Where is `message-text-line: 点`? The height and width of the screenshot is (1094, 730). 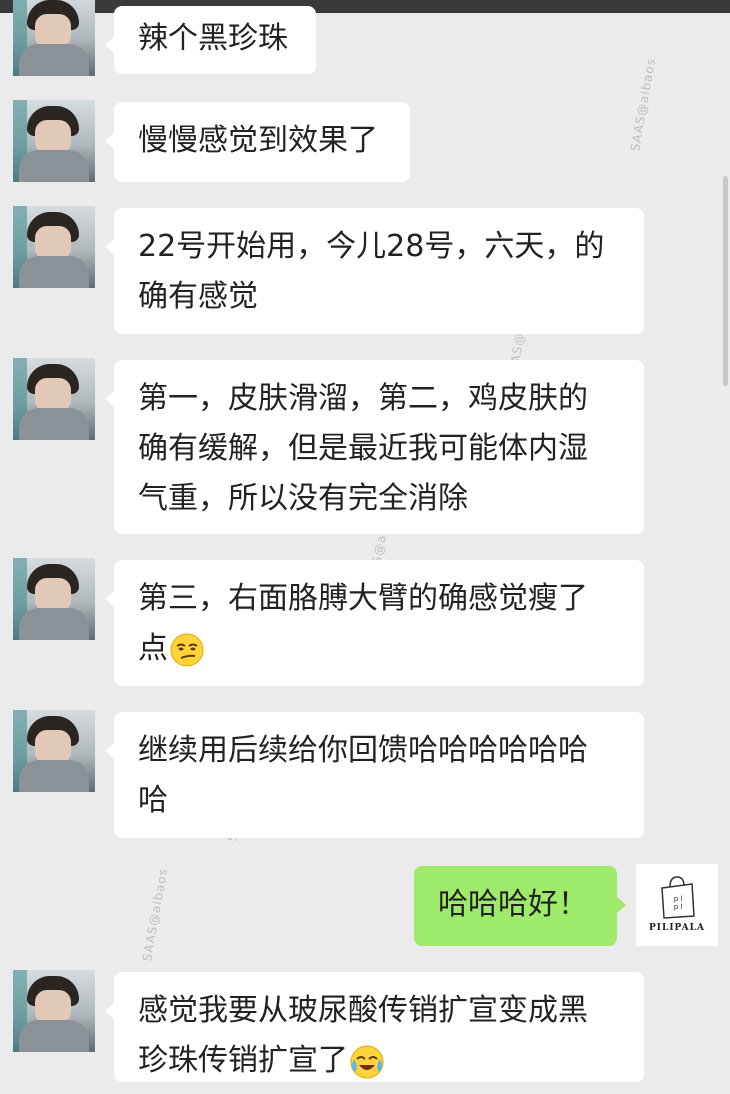 message-text-line: 点 is located at coordinates (379, 649).